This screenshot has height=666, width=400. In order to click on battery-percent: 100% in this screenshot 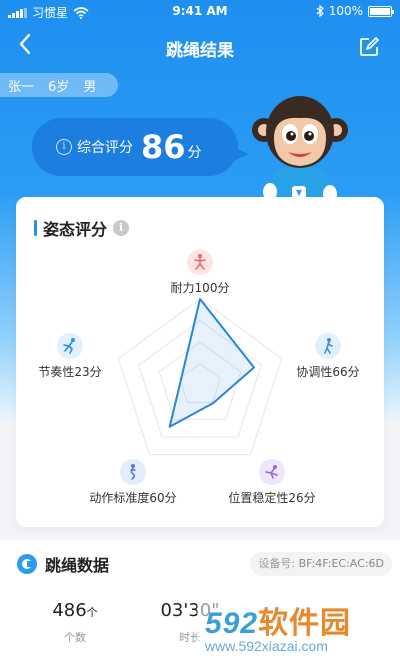, I will do `click(345, 11)`.